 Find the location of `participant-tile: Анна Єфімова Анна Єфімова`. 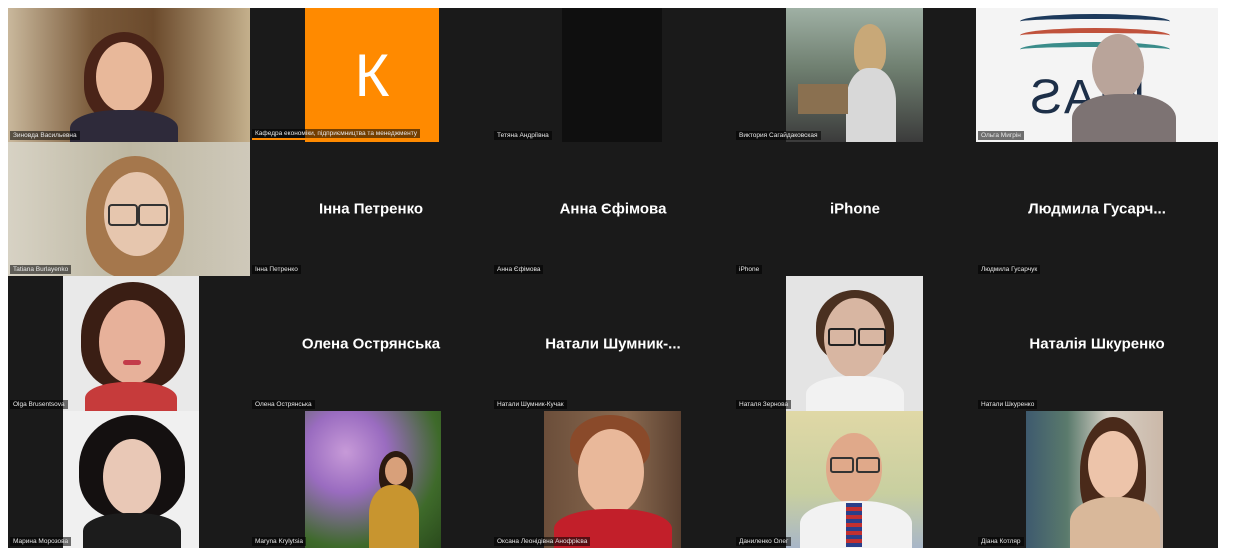

participant-tile: Анна Єфімова Анна Єфімова is located at coordinates (613, 209).